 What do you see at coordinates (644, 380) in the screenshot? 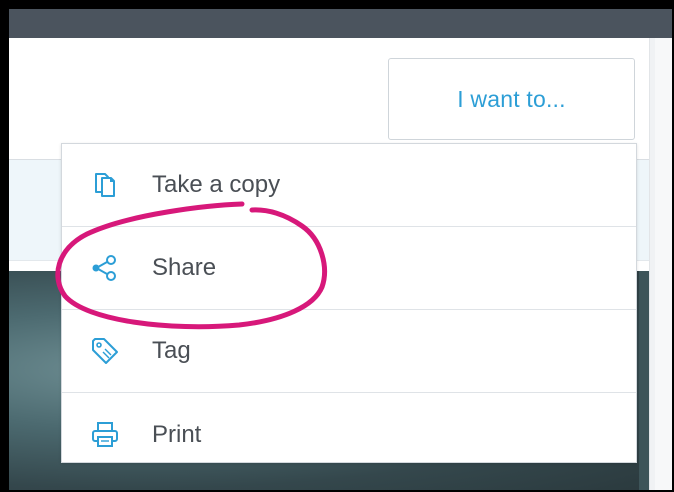
I see `photo-edge` at bounding box center [644, 380].